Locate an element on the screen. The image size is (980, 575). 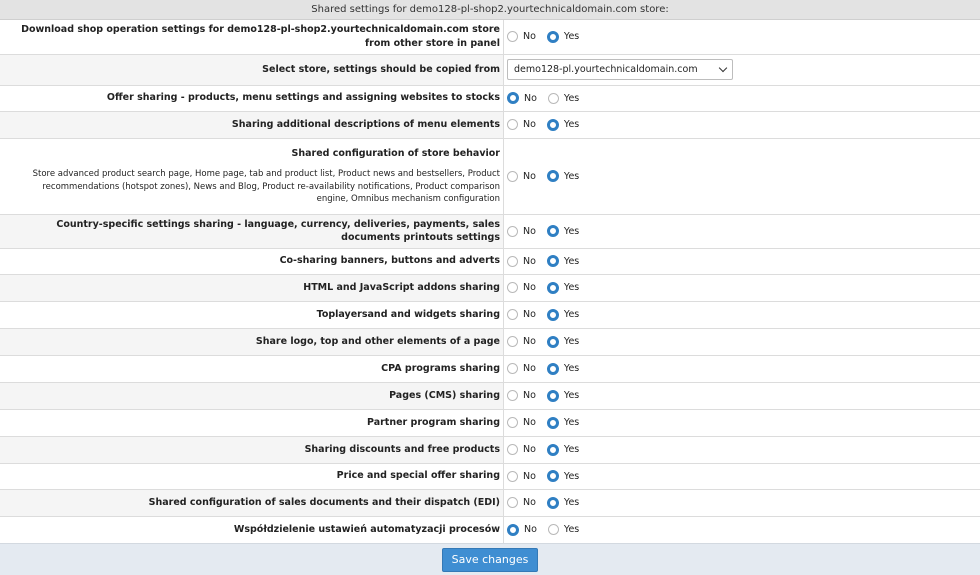
radio-group-country-settings: No Yes is located at coordinates (743, 231).